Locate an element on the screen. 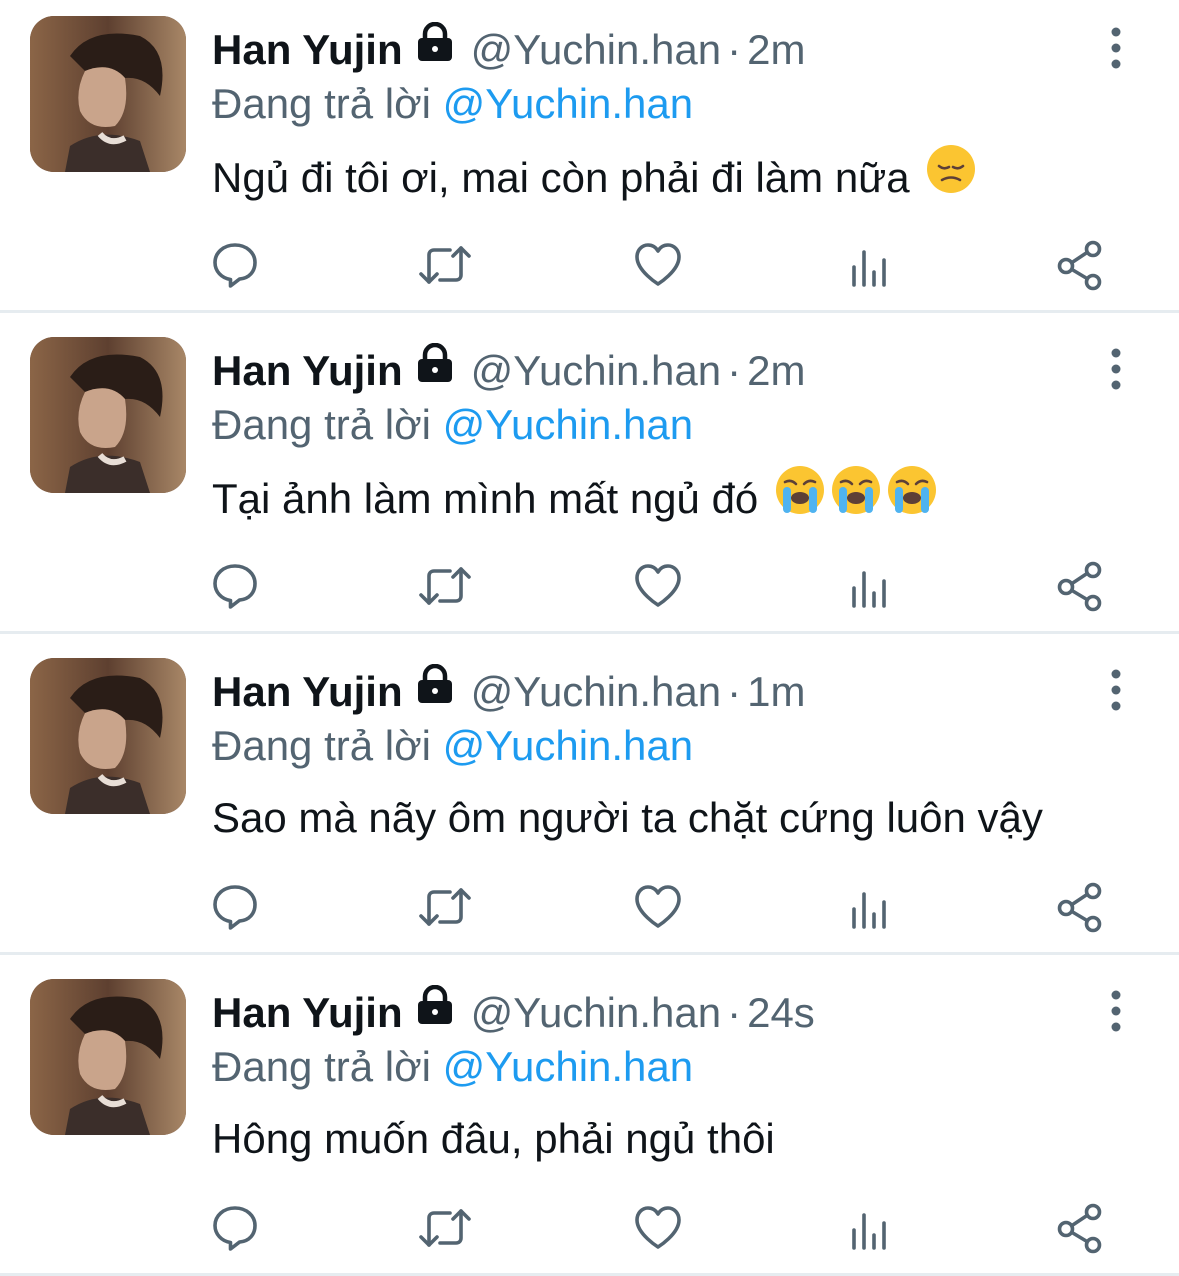 This screenshot has width=1179, height=1276. tweet-text: Tại ảnh làm mình mất ngủ đó is located at coordinates (575, 497).